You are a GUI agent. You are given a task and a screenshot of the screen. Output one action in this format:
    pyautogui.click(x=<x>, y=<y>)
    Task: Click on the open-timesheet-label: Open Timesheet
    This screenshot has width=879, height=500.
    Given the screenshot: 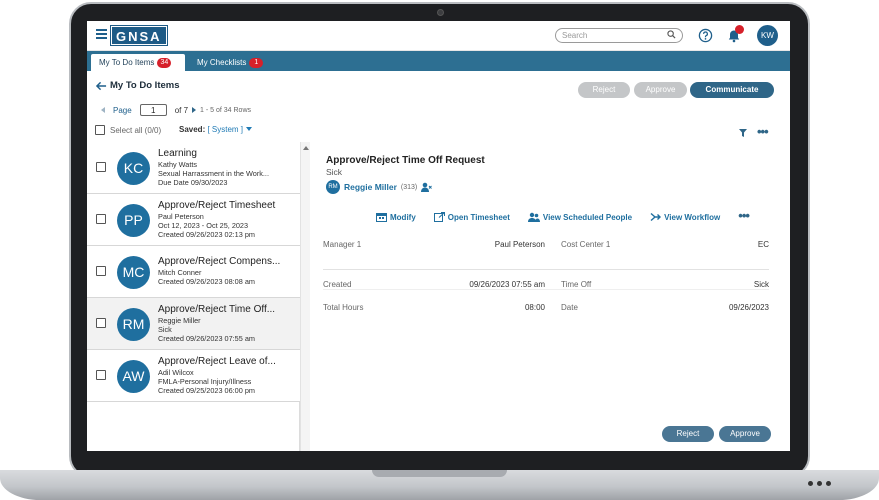 What is the action you would take?
    pyautogui.click(x=478, y=217)
    